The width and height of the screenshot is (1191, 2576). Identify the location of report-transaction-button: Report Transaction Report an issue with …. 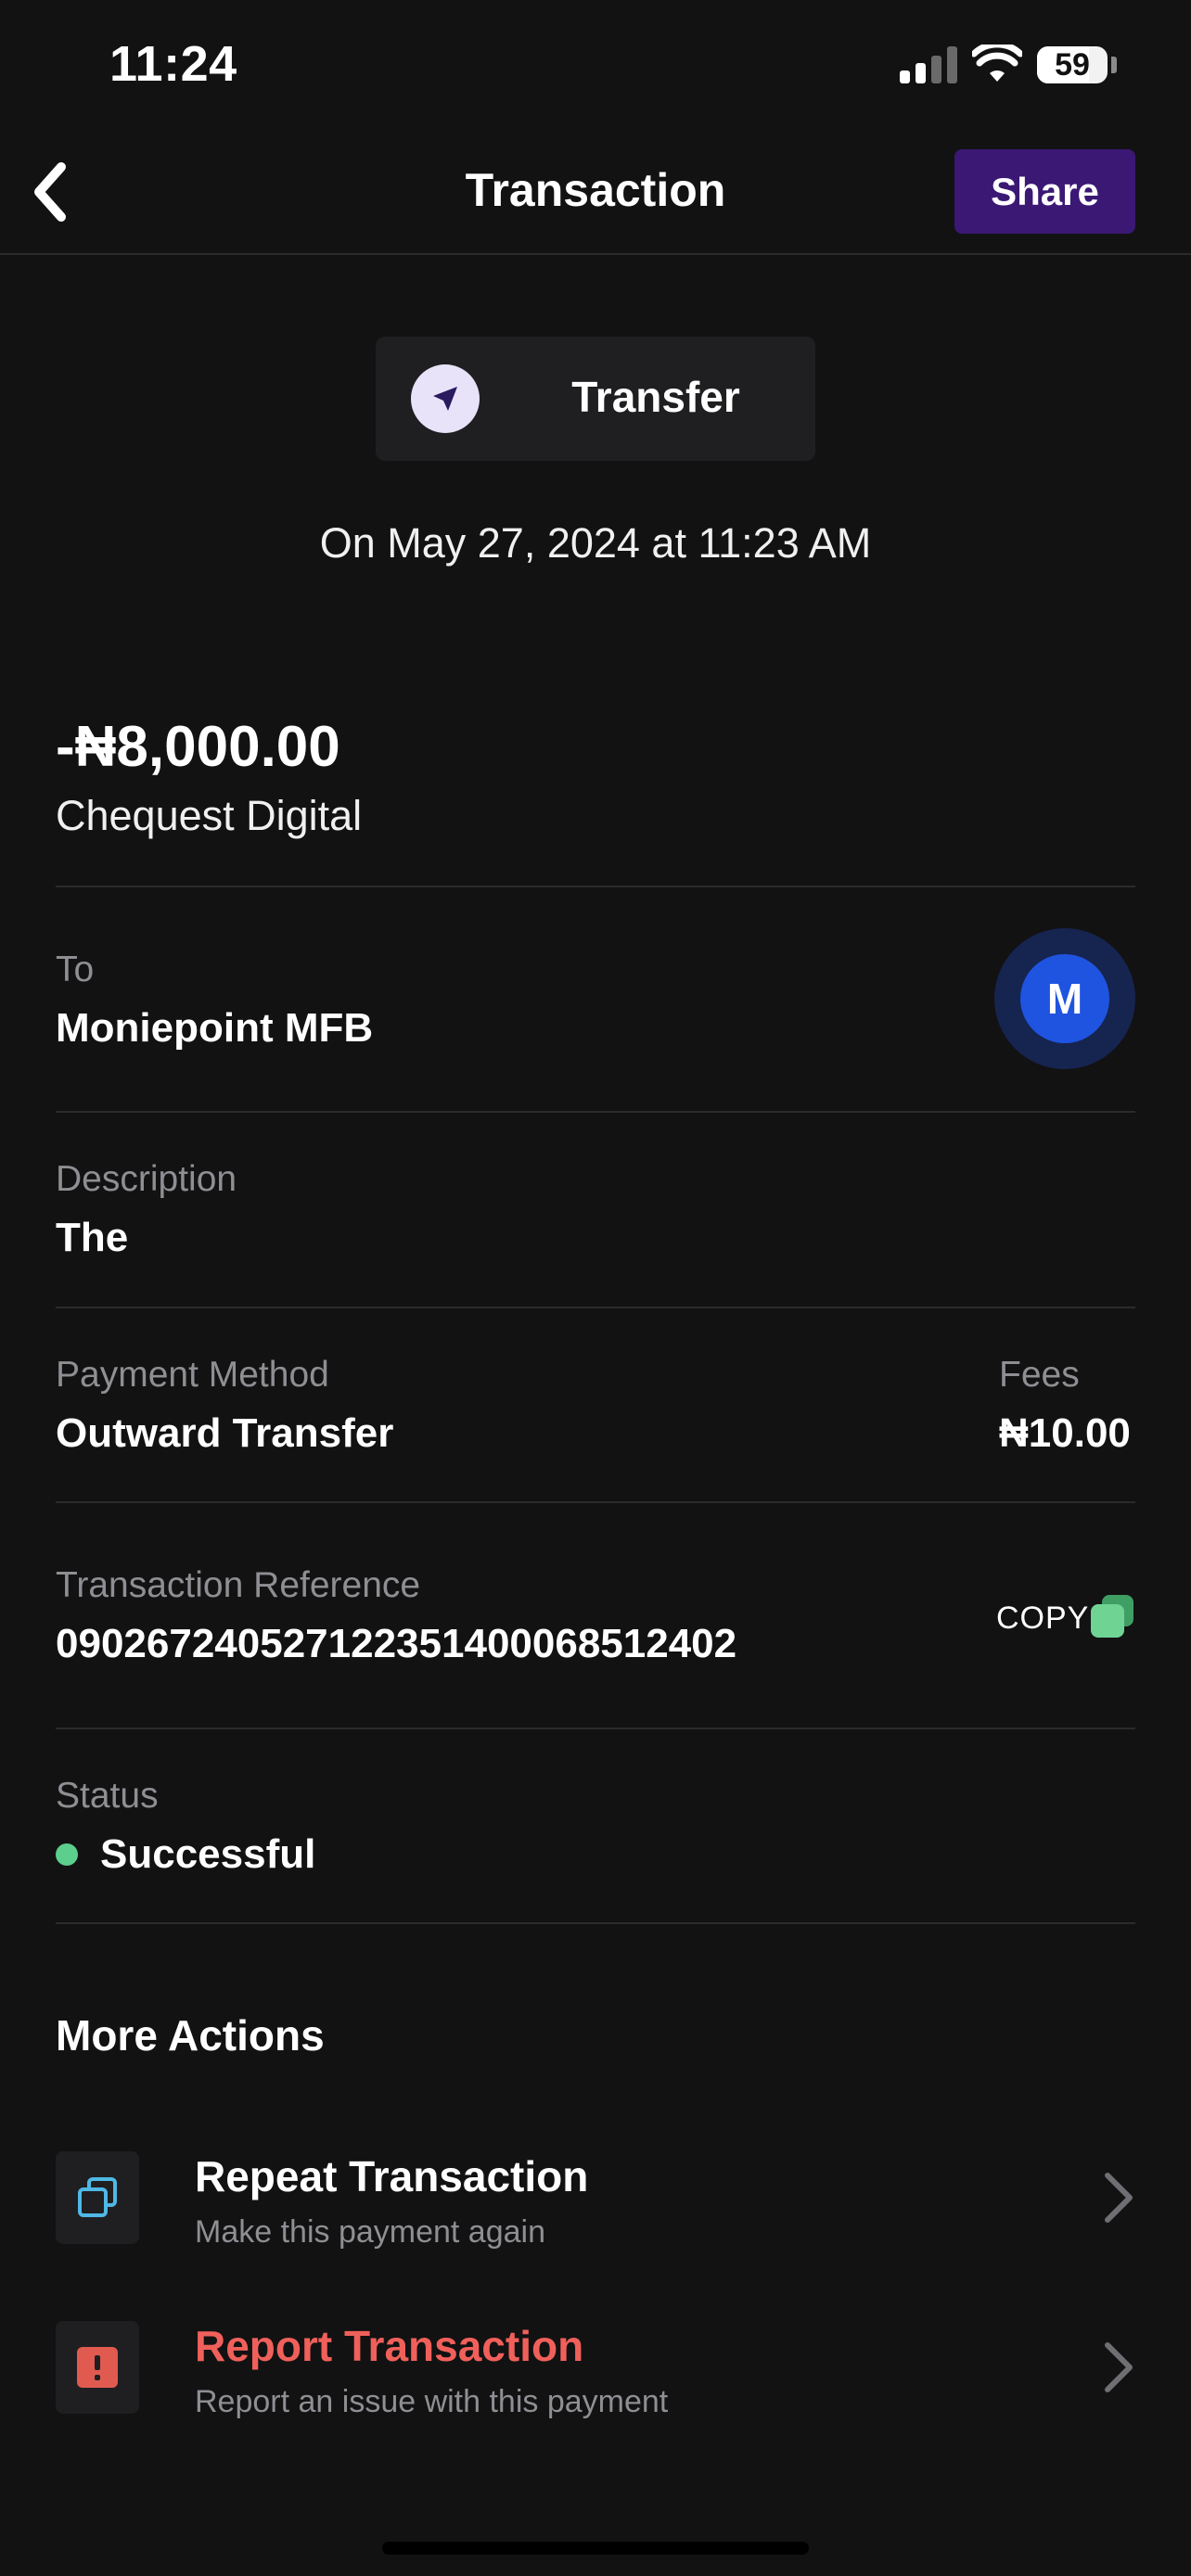
(595, 2367).